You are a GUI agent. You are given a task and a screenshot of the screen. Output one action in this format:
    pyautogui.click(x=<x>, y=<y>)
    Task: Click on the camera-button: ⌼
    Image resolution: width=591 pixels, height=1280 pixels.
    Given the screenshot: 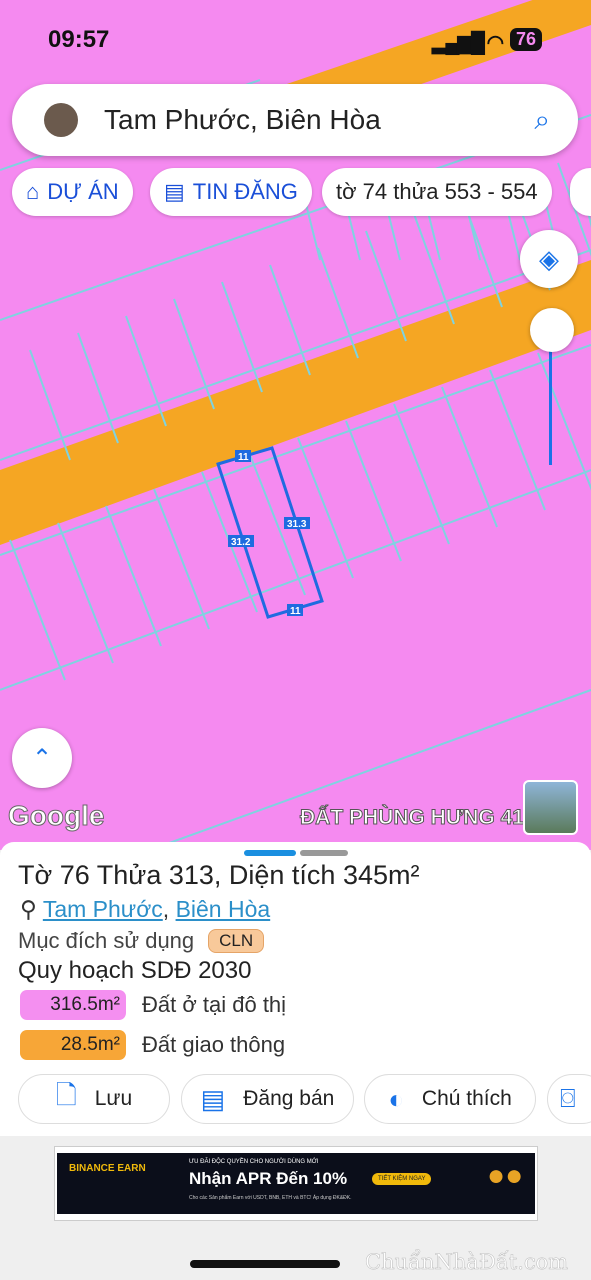 What is the action you would take?
    pyautogui.click(x=569, y=1099)
    